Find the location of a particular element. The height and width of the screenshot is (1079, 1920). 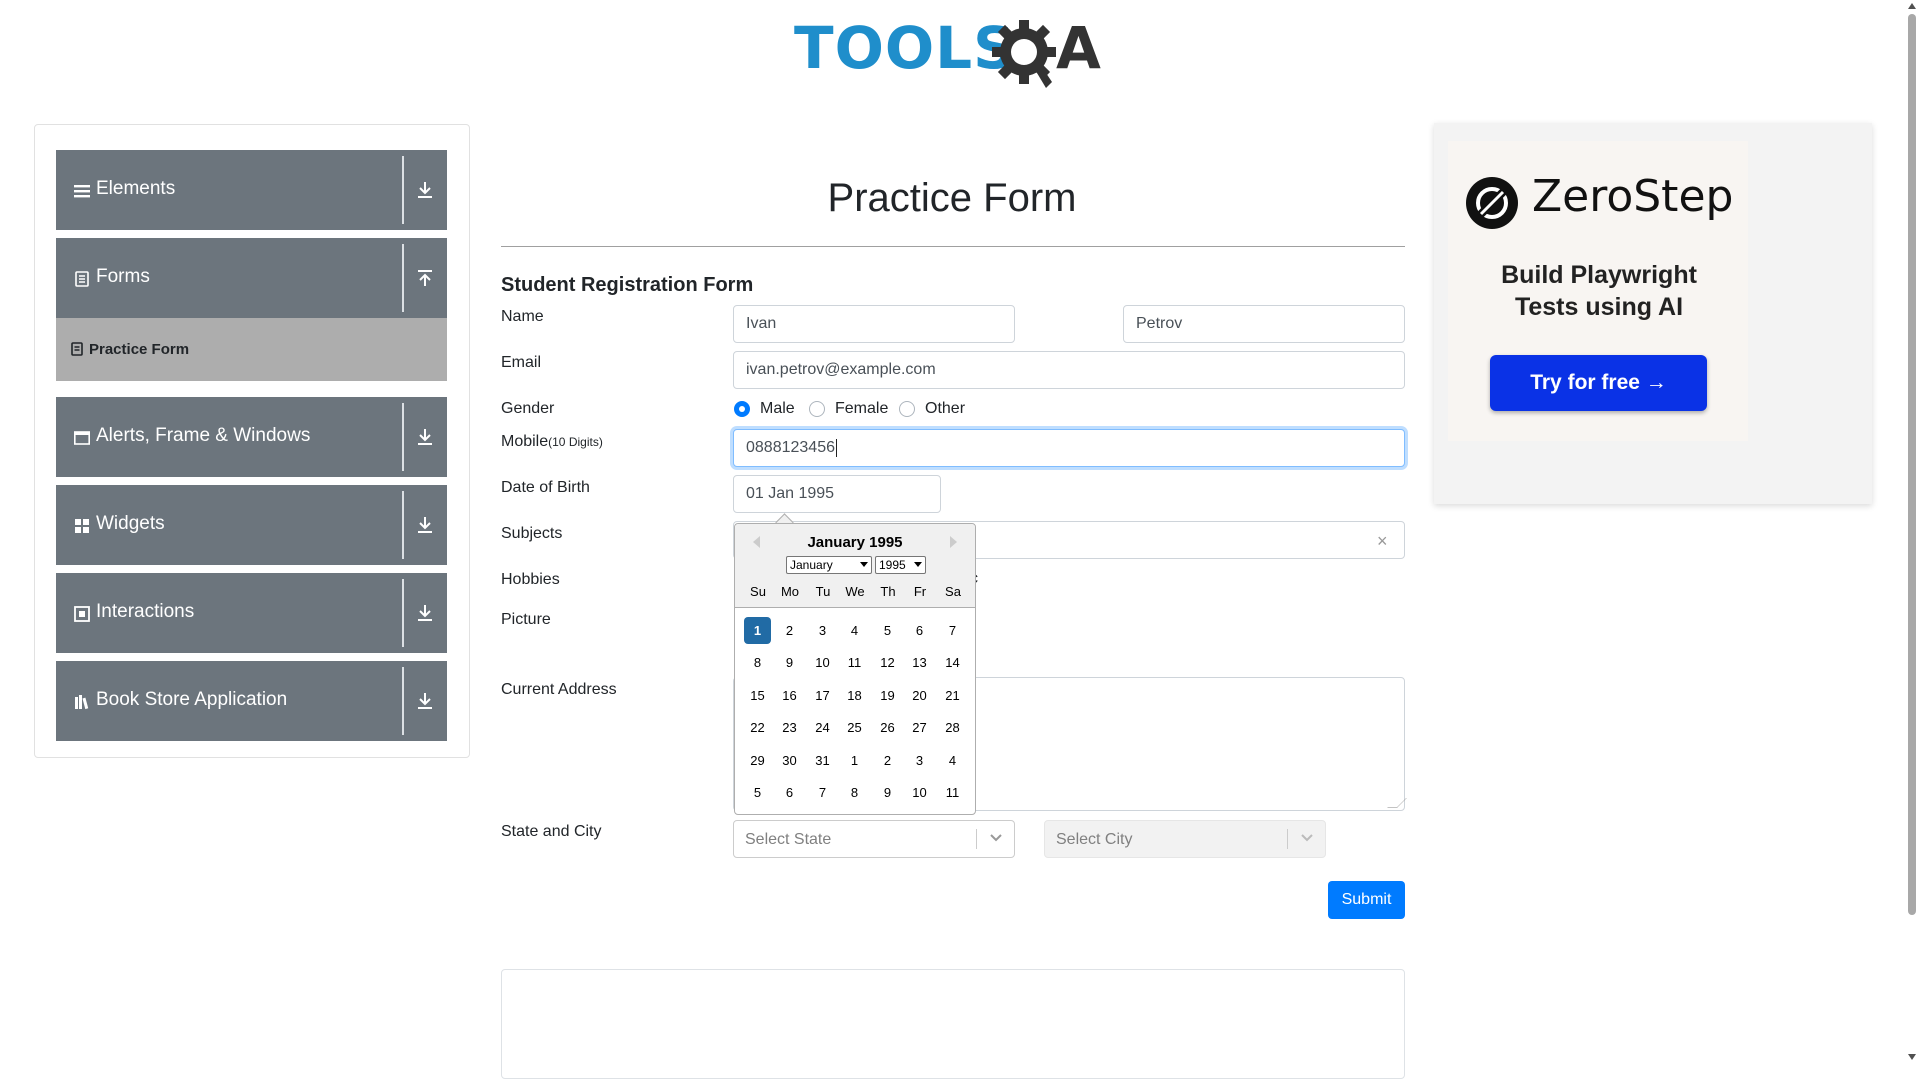

datepicker-day-selected: 1 is located at coordinates (757, 630).